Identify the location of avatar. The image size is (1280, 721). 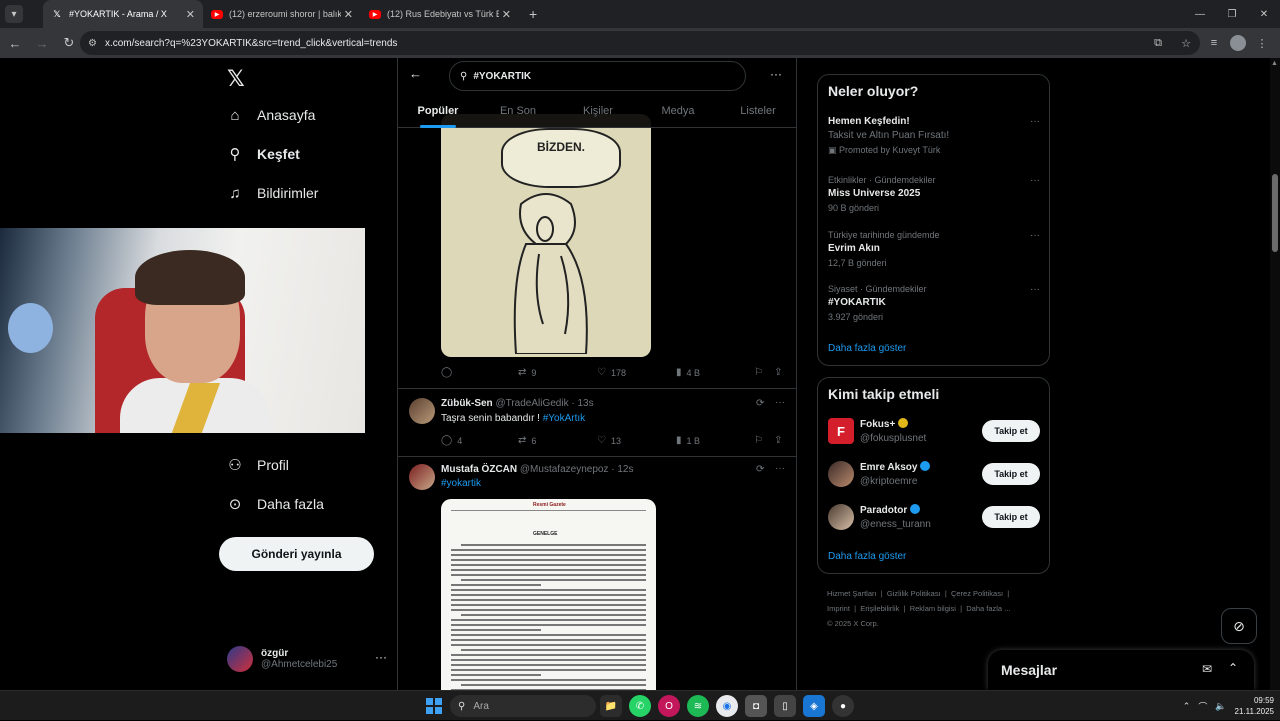
(422, 477).